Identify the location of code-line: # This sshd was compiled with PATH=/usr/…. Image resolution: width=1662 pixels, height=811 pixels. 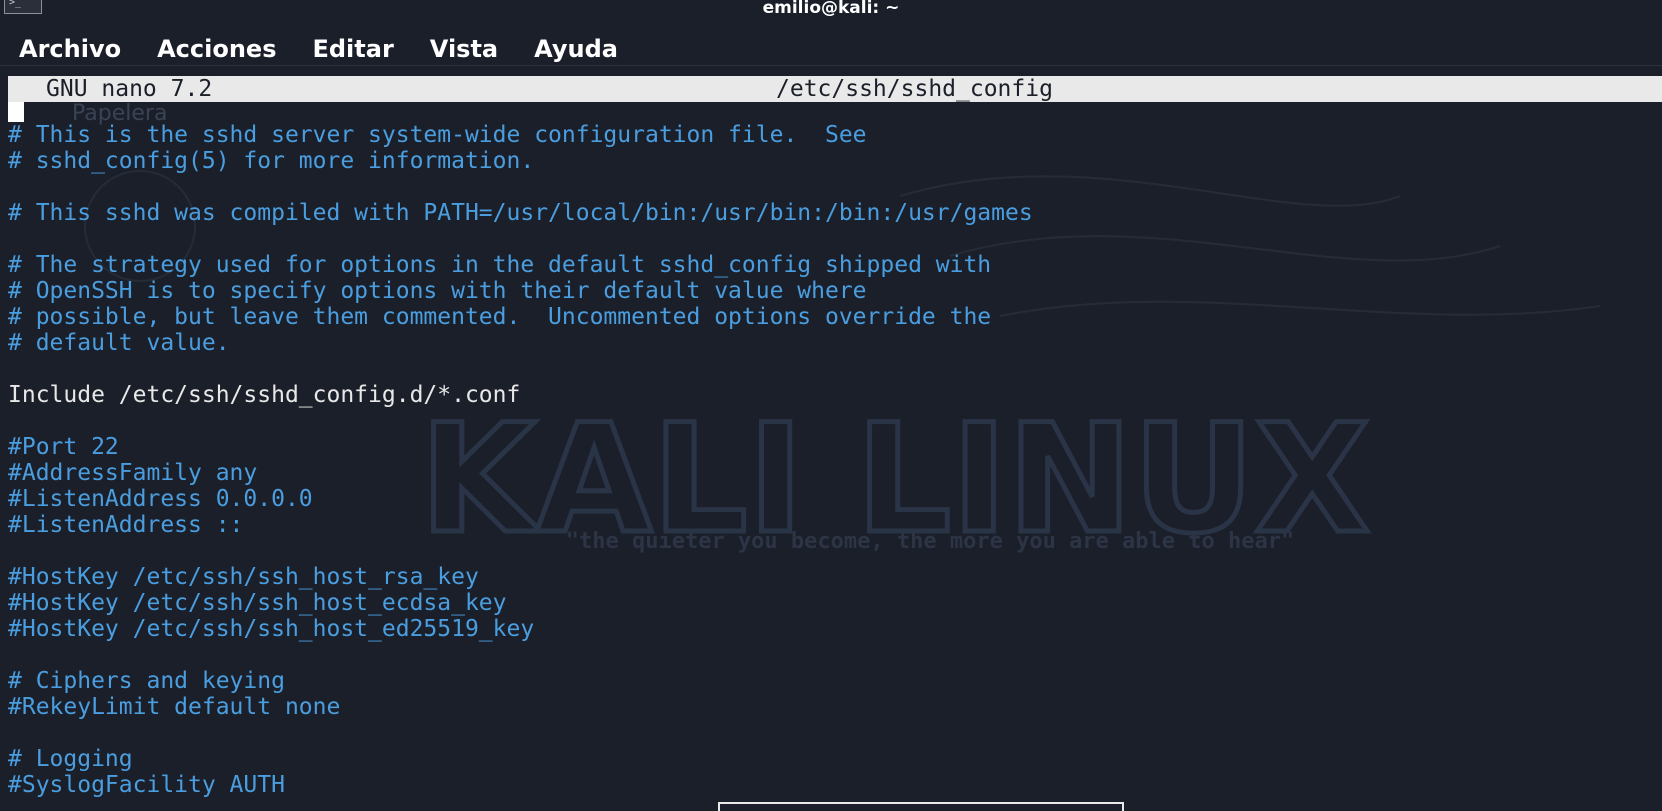
(520, 213).